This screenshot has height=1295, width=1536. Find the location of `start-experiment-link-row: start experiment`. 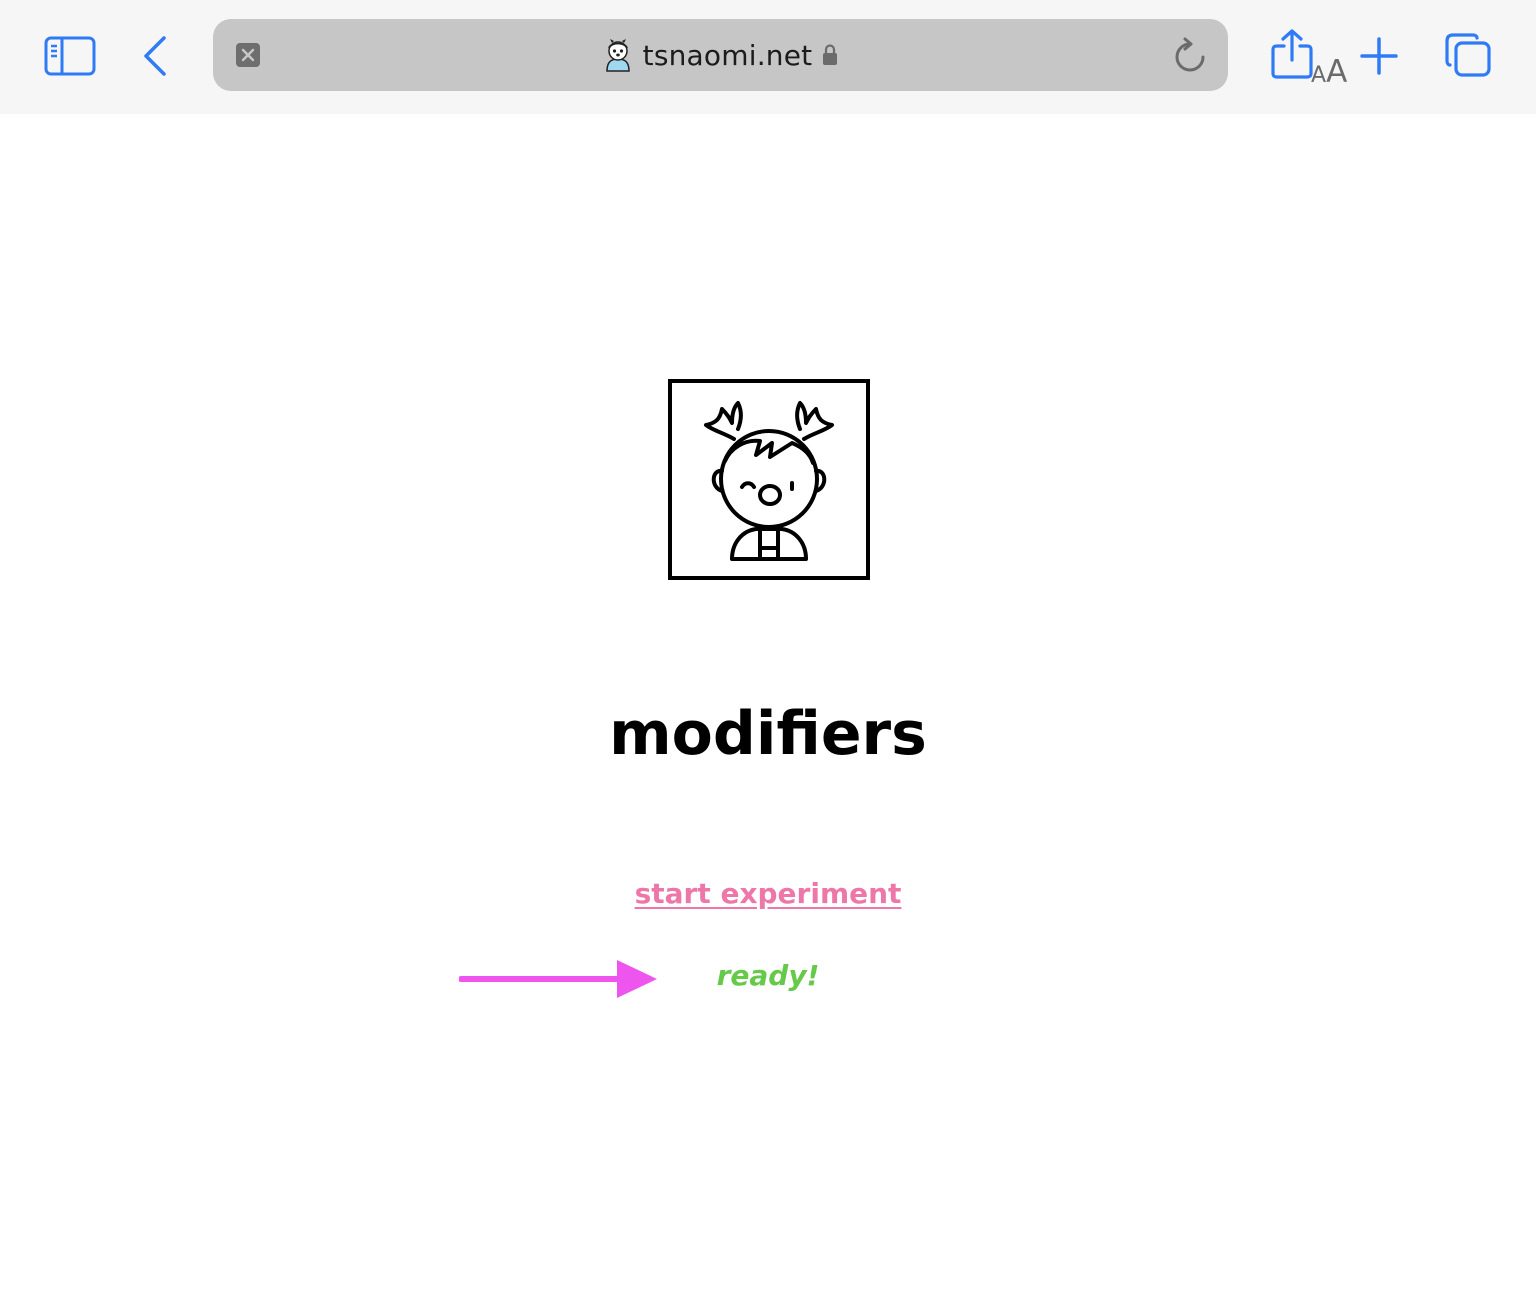

start-experiment-link-row: start experiment is located at coordinates (768, 893).